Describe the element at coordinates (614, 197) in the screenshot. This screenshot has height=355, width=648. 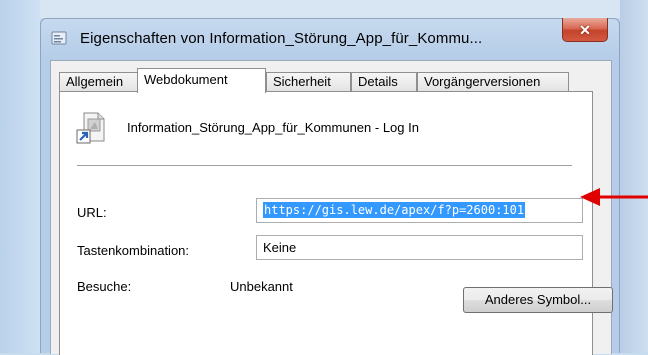
I see `annotation-arrow-icon` at that location.